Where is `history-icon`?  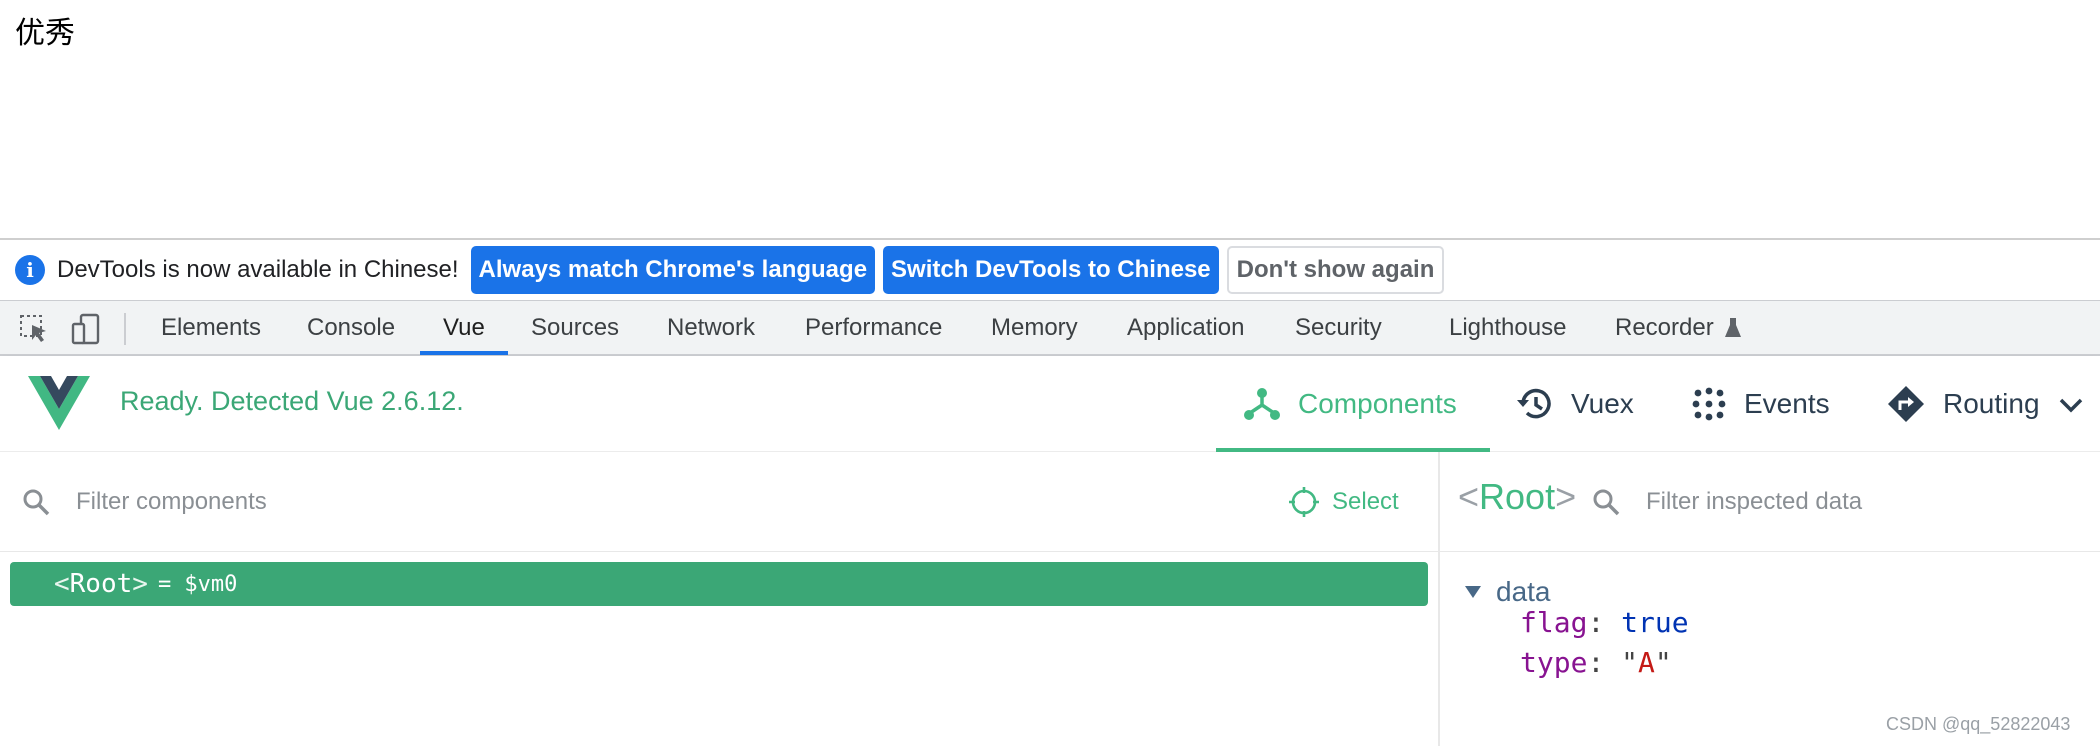
history-icon is located at coordinates (1534, 403).